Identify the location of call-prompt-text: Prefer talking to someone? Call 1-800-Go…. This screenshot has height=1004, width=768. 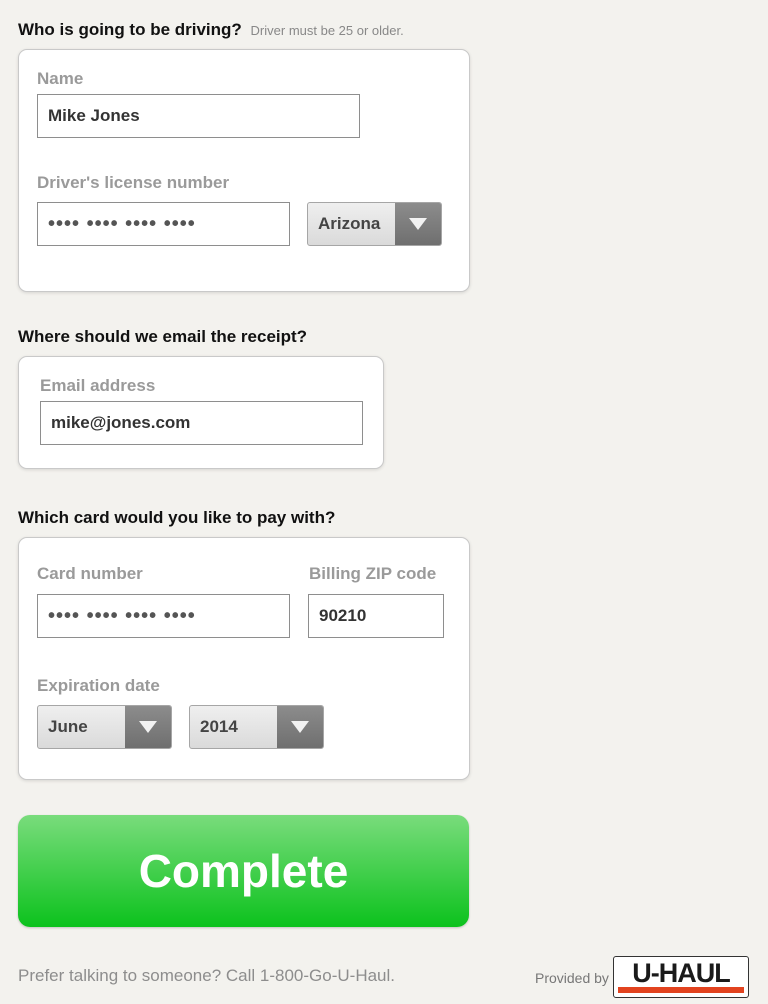
(207, 975).